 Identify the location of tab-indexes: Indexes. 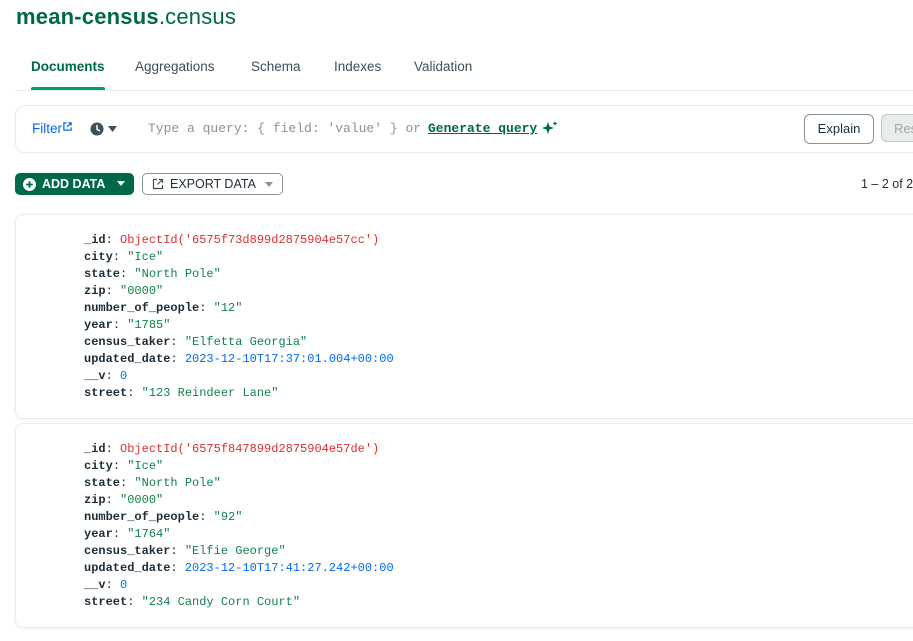
(357, 72).